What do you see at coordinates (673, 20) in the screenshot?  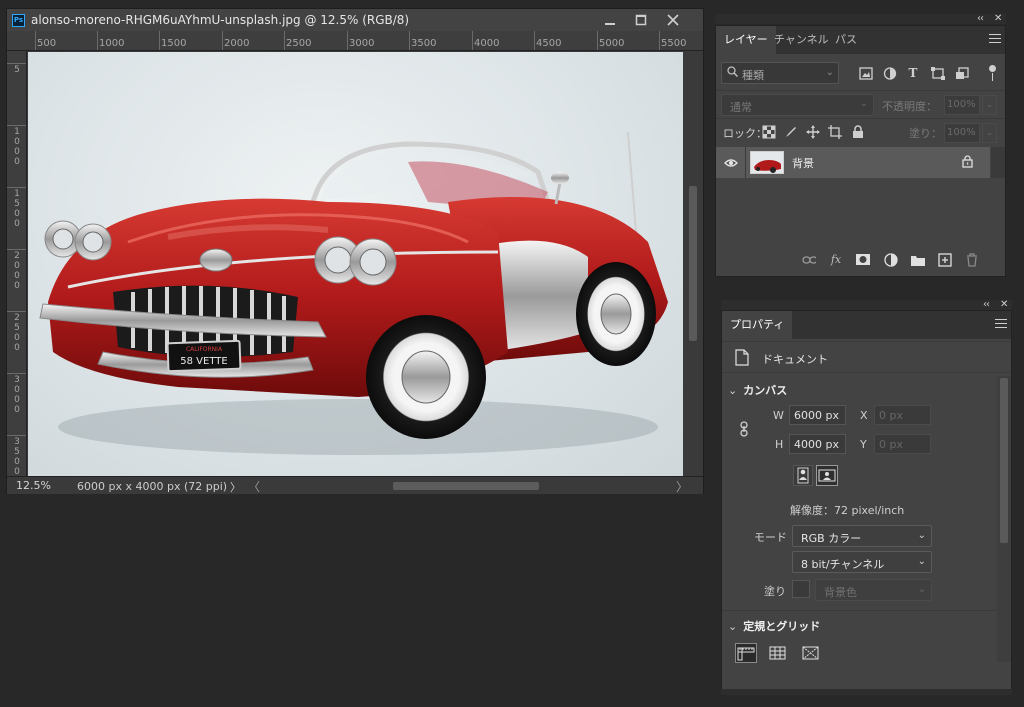 I see `close-button` at bounding box center [673, 20].